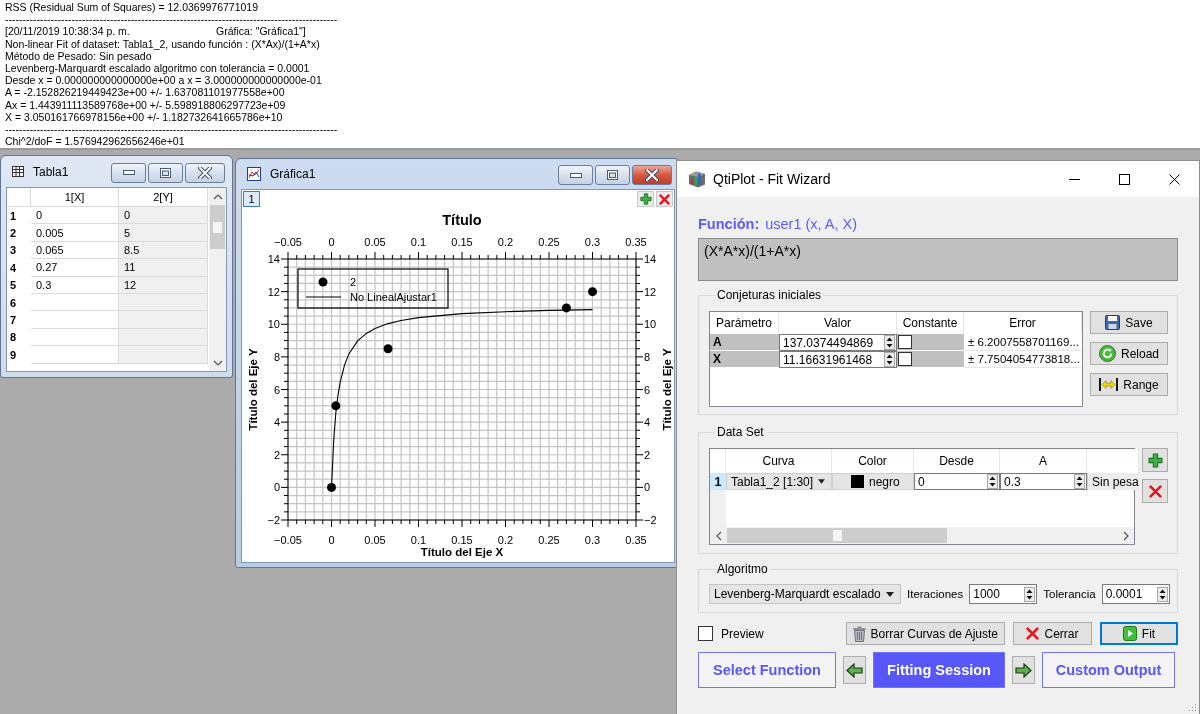 This screenshot has height=714, width=1200. What do you see at coordinates (1052, 633) in the screenshot?
I see `close-button: Cerrar` at bounding box center [1052, 633].